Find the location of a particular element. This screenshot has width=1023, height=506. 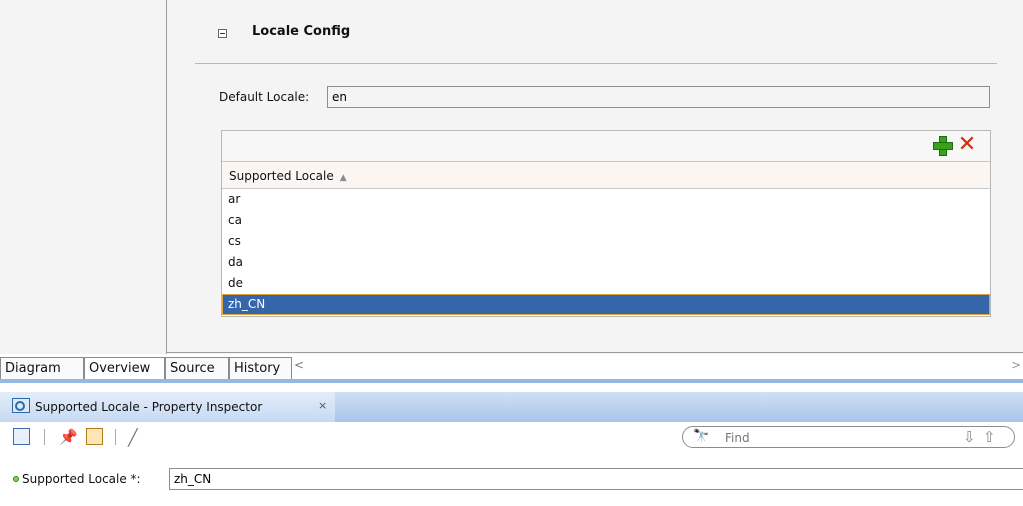

inspector-toolbar: 📌 ╱ 🔭 ⇩ ⇧ is located at coordinates (511, 438).